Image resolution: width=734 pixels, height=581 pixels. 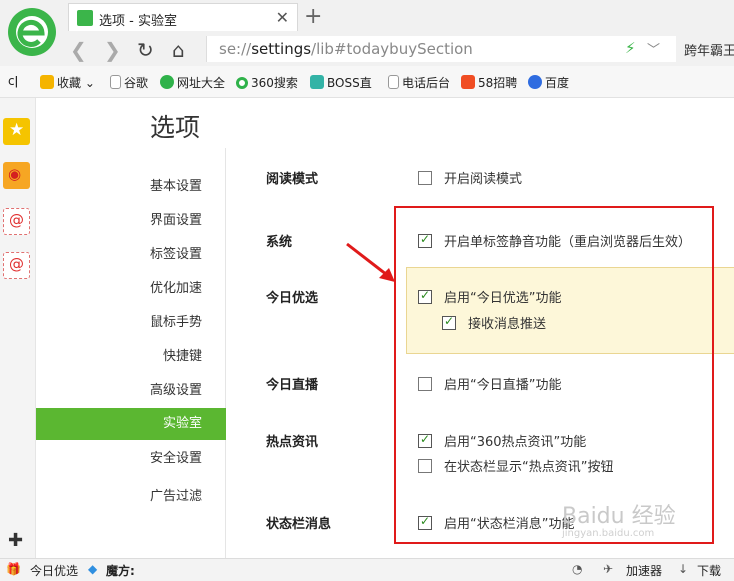 What do you see at coordinates (131, 357) in the screenshot?
I see `nav-shortcuts: 快捷键` at bounding box center [131, 357].